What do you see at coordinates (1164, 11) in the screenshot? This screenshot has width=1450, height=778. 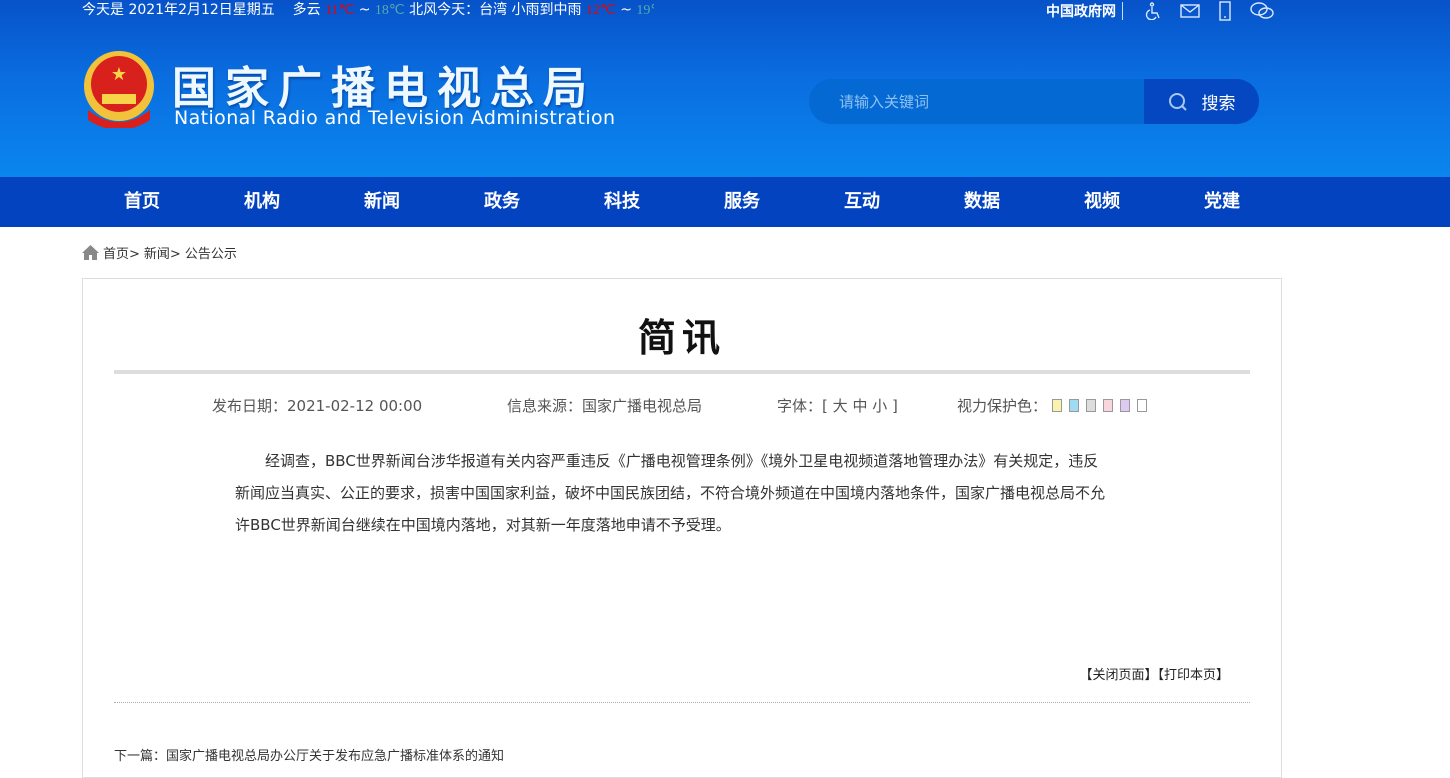 I see `top-links: 中国政府网` at bounding box center [1164, 11].